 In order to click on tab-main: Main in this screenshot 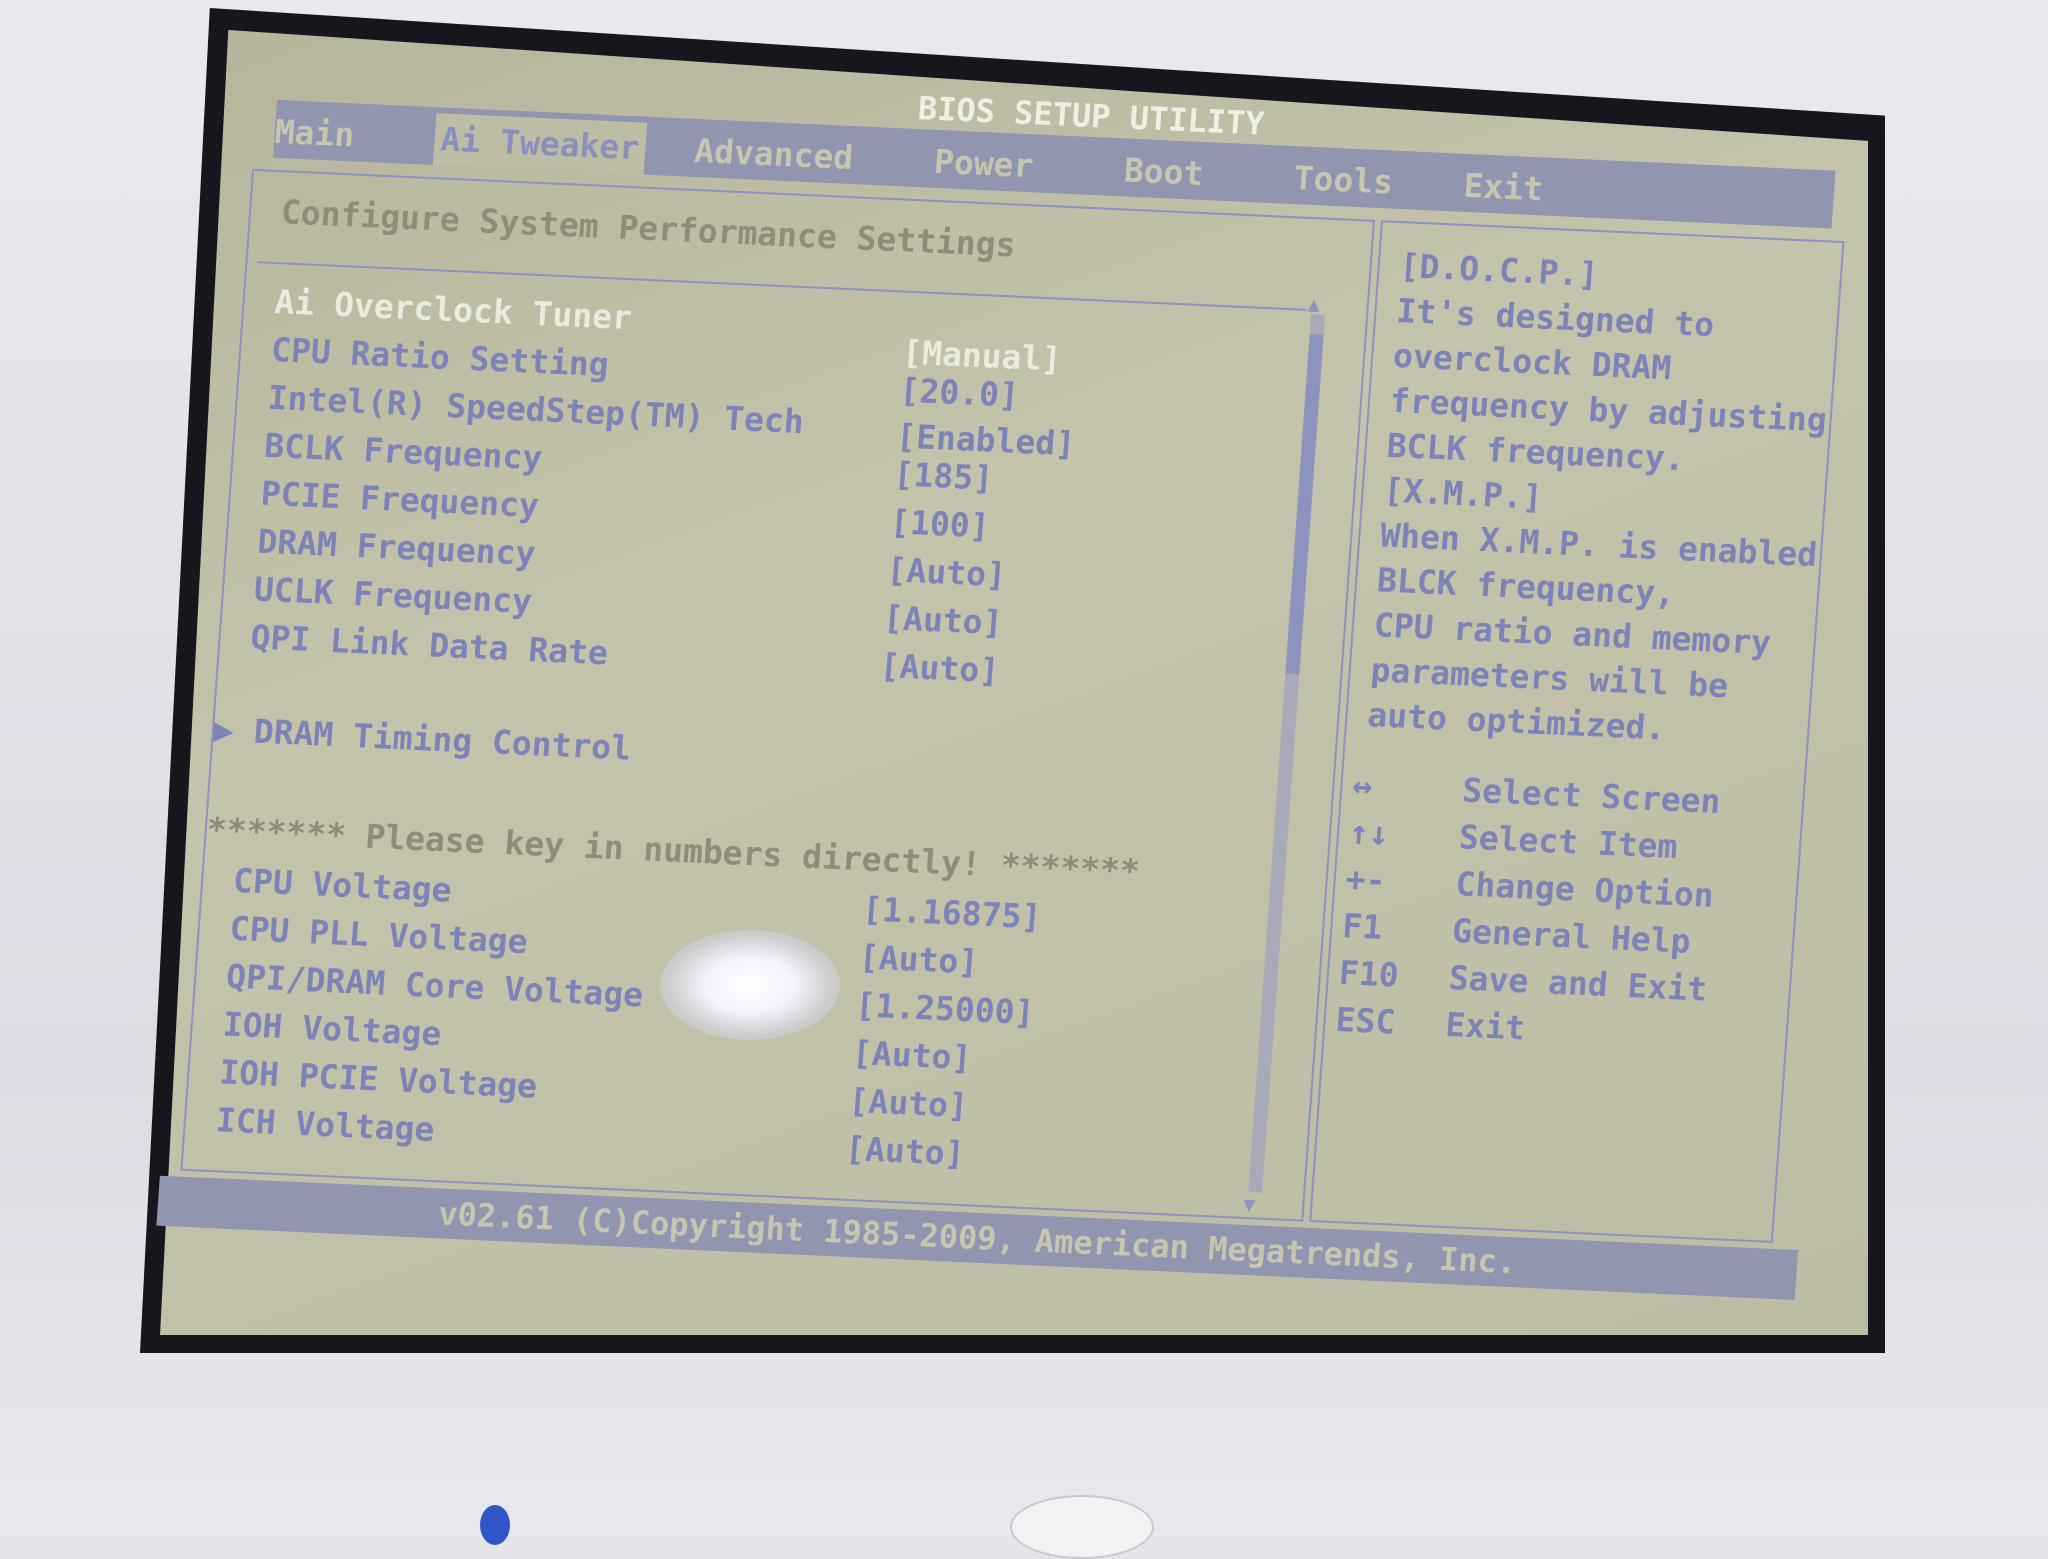, I will do `click(314, 133)`.